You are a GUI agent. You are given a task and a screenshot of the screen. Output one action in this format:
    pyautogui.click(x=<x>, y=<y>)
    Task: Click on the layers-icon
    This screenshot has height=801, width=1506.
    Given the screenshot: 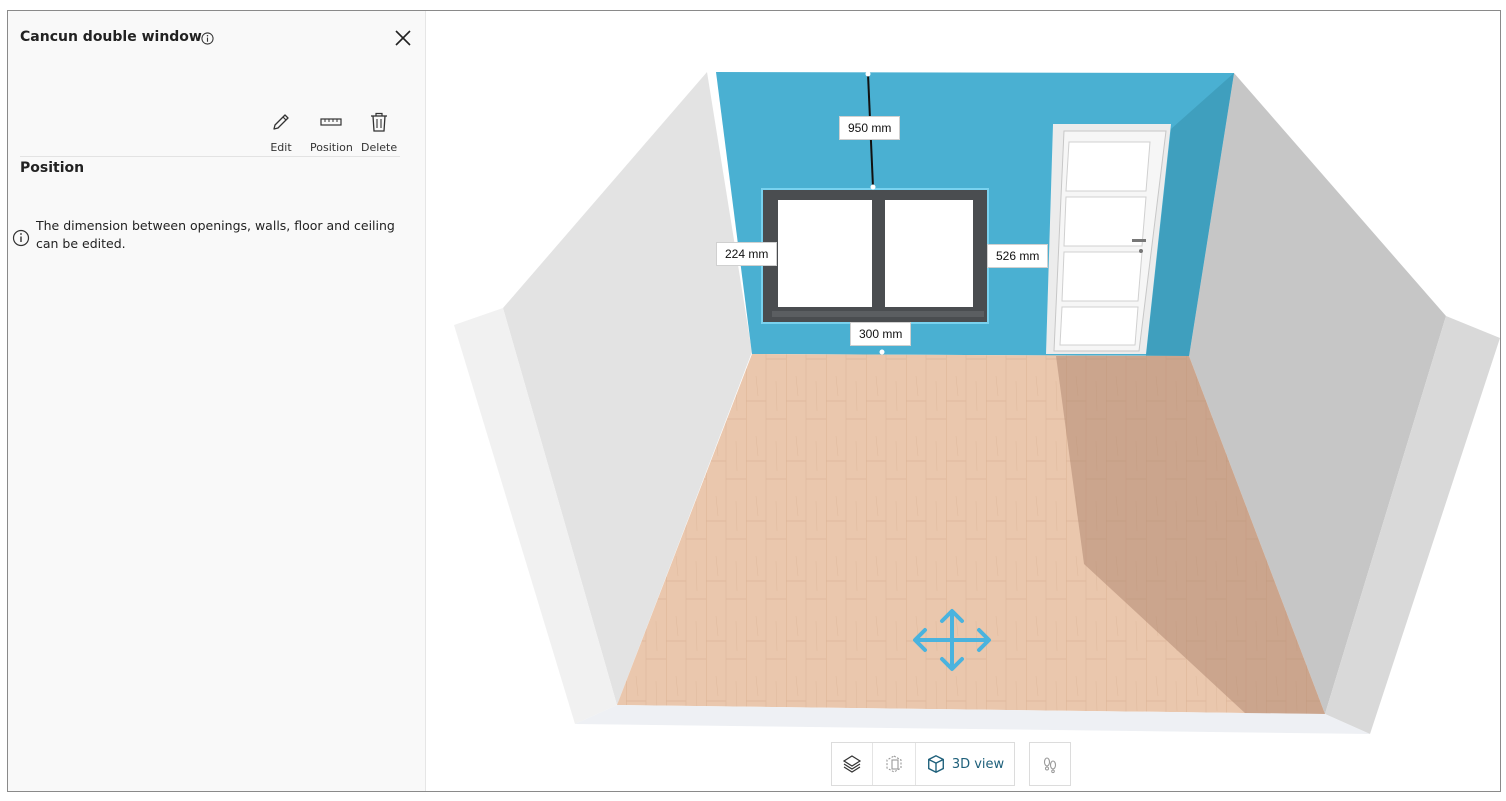 What is the action you would take?
    pyautogui.click(x=852, y=764)
    